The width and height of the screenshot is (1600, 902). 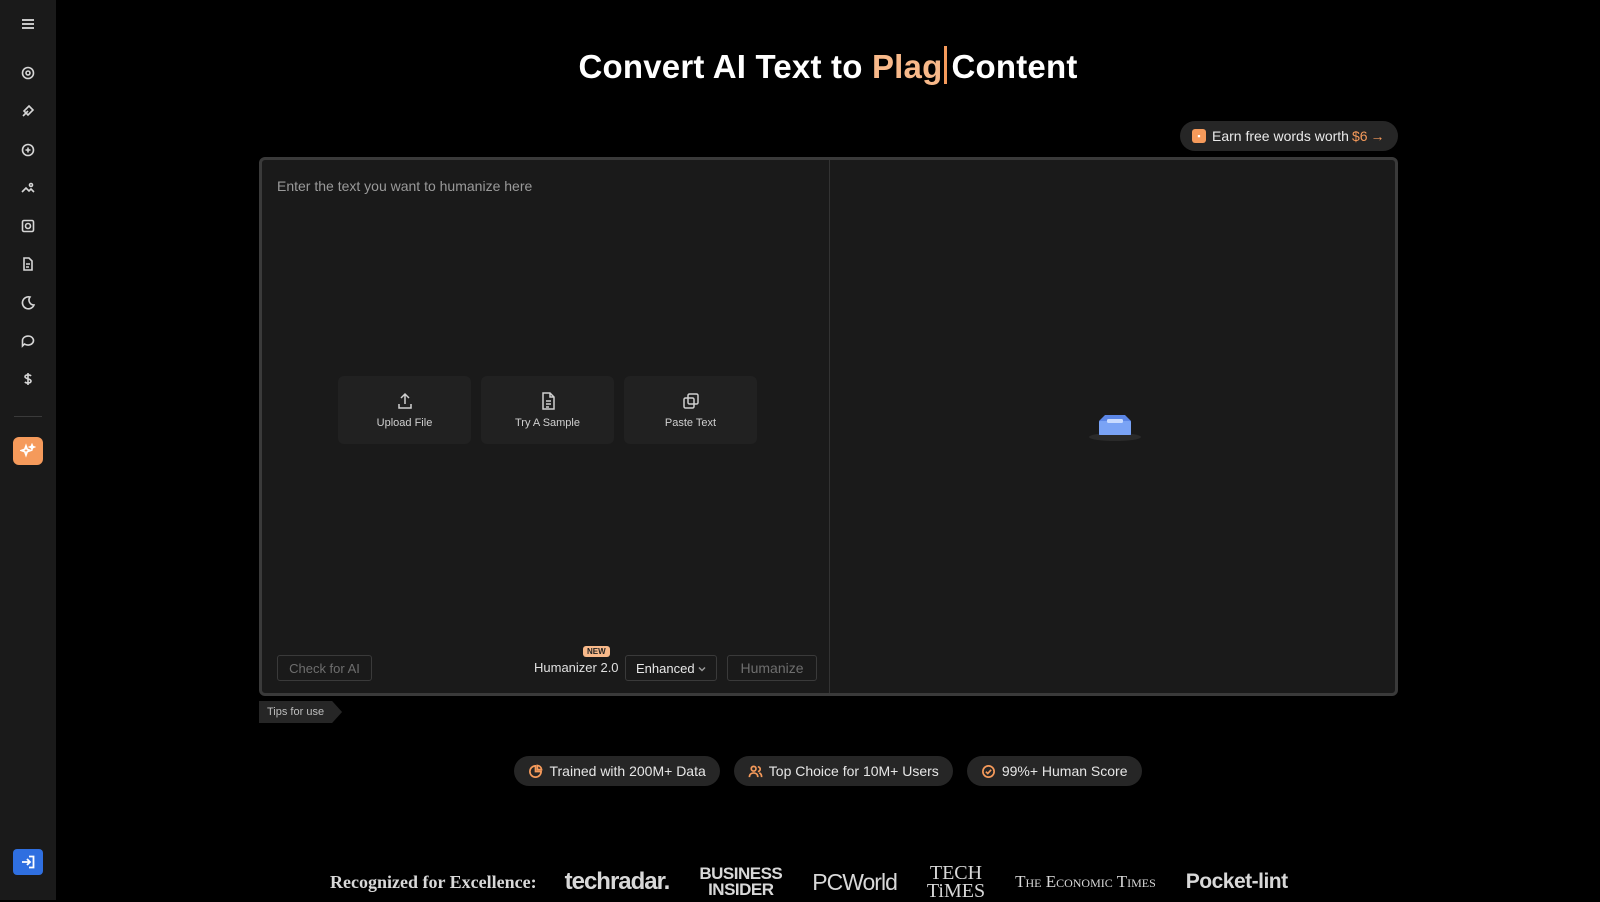 What do you see at coordinates (1236, 881) in the screenshot?
I see `pocket-lint-logo: Pocket-lint` at bounding box center [1236, 881].